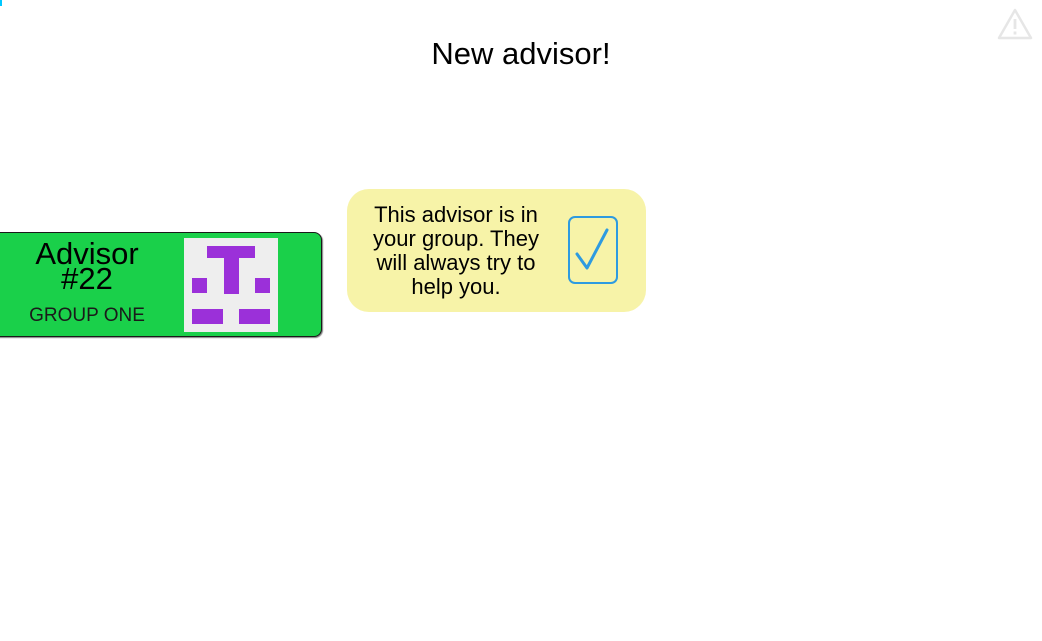  Describe the element at coordinates (87, 266) in the screenshot. I see `advisor-name: Advisor #22` at that location.